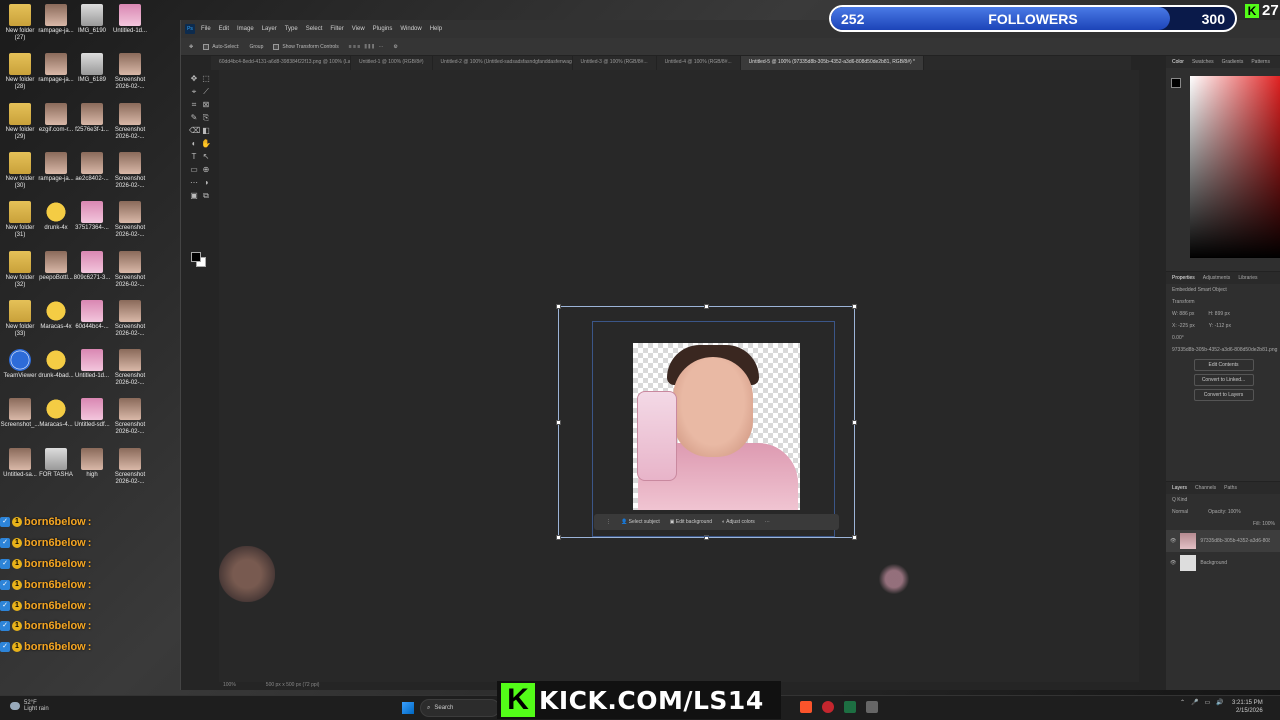  I want to click on group-dropdown: Group, so click(256, 47).